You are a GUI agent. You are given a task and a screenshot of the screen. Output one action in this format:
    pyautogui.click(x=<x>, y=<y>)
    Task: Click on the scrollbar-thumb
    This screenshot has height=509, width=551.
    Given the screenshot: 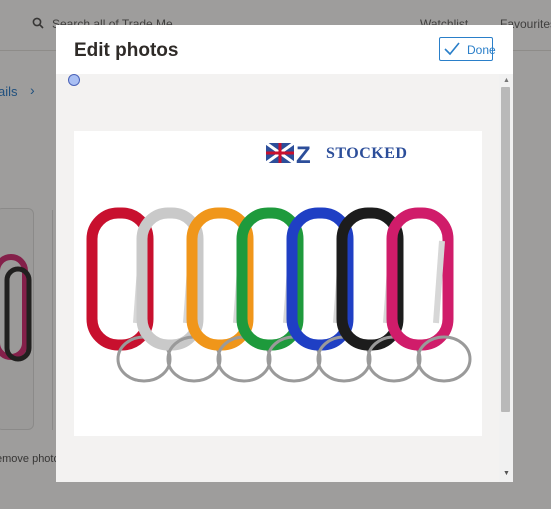 What is the action you would take?
    pyautogui.click(x=505, y=249)
    